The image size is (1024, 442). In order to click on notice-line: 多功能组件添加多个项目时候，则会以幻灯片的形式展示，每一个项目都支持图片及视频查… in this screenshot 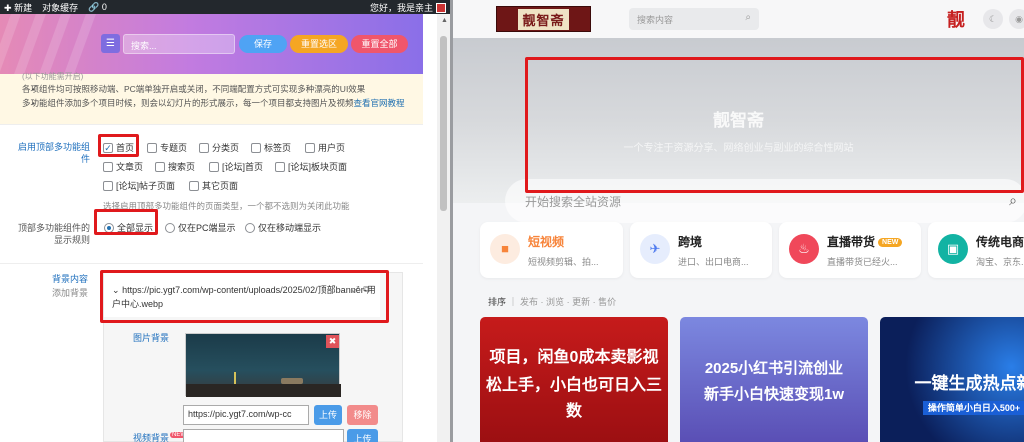, I will do `click(222, 103)`.